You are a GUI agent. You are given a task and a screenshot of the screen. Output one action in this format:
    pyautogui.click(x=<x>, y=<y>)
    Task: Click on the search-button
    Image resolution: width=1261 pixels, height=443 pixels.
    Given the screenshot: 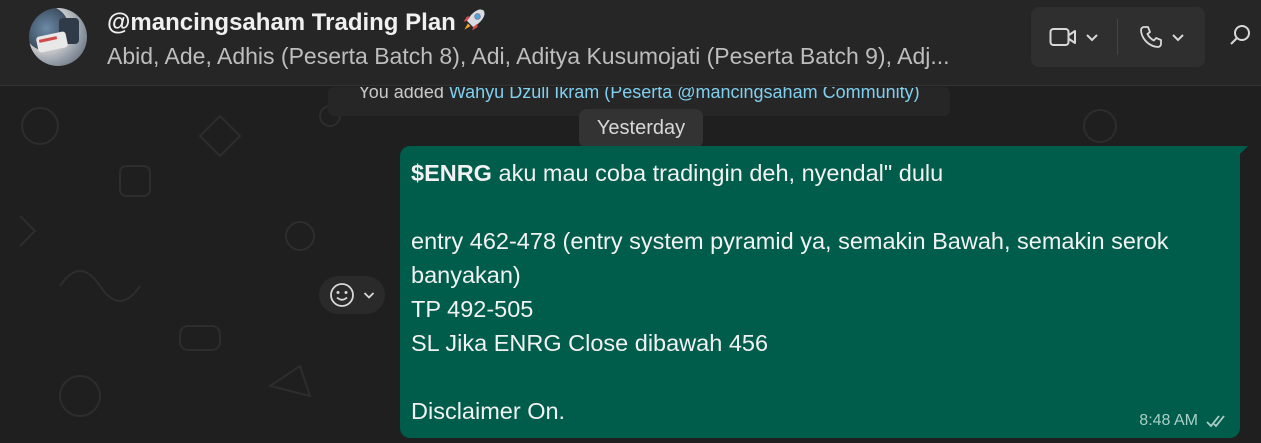 What is the action you would take?
    pyautogui.click(x=1240, y=35)
    